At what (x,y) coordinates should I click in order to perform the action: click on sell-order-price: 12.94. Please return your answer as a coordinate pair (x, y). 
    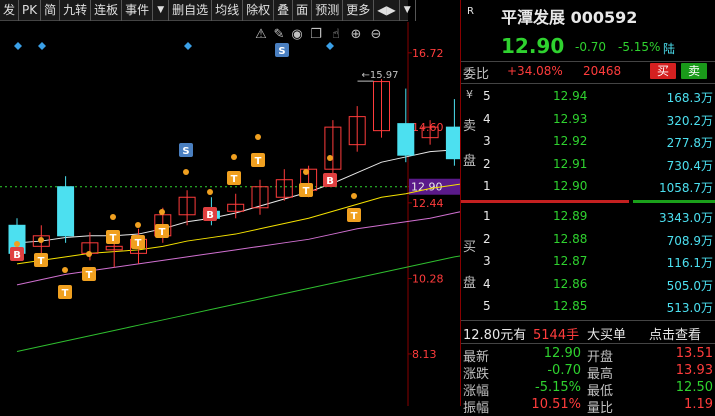
    Looking at the image, I should click on (570, 96).